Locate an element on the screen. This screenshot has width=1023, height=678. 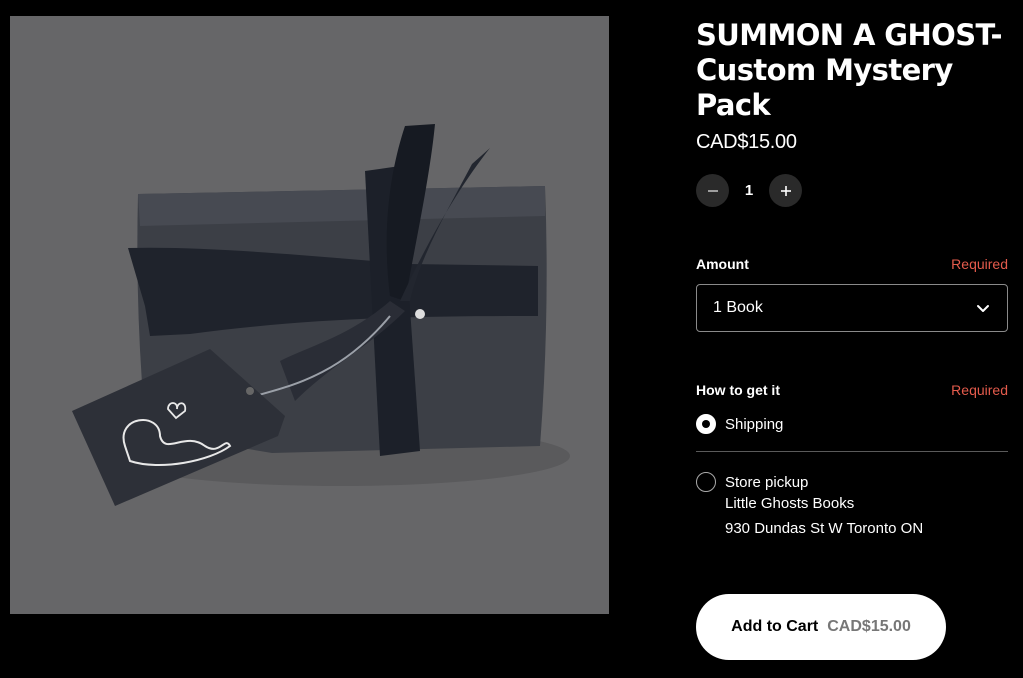
amount-label: Amount is located at coordinates (722, 264).